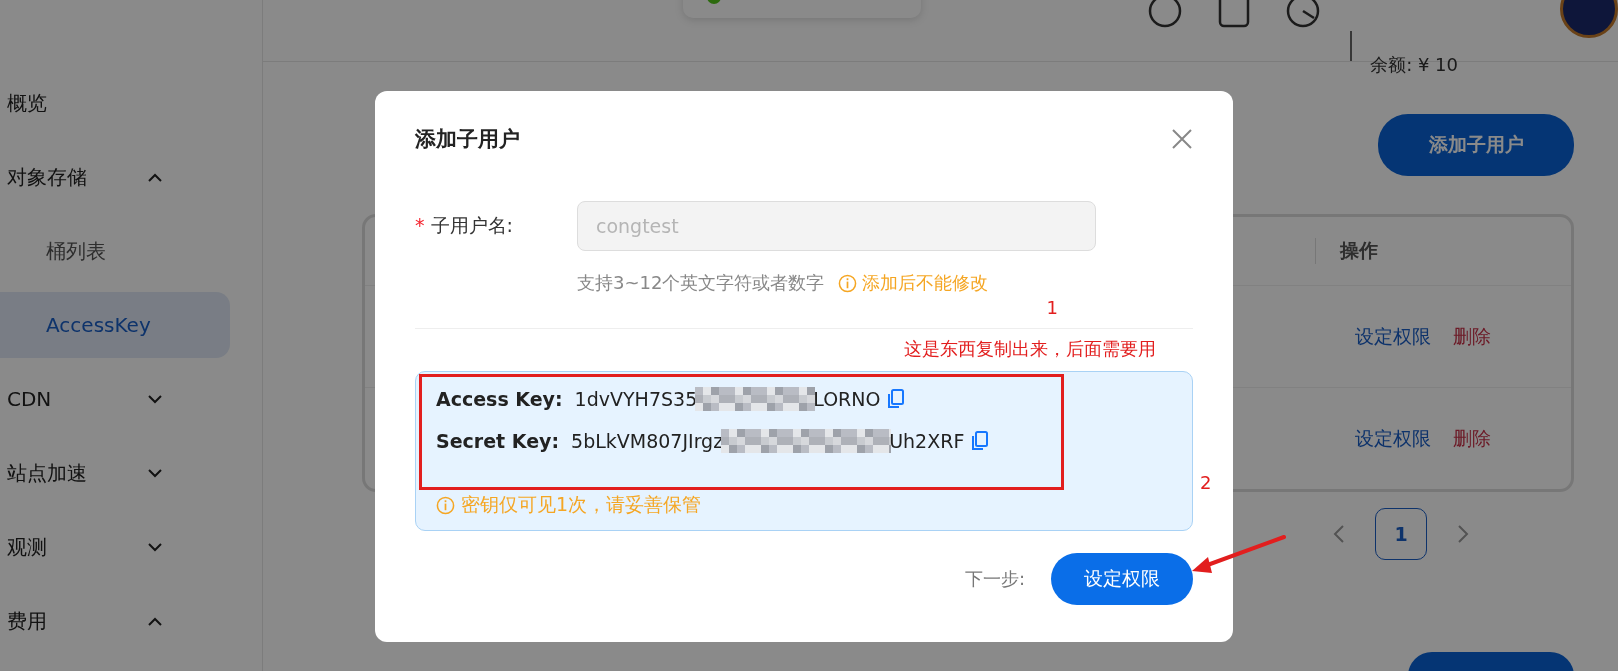 This screenshot has height=671, width=1618. Describe the element at coordinates (498, 441) in the screenshot. I see `key-label: Secret Key:` at that location.